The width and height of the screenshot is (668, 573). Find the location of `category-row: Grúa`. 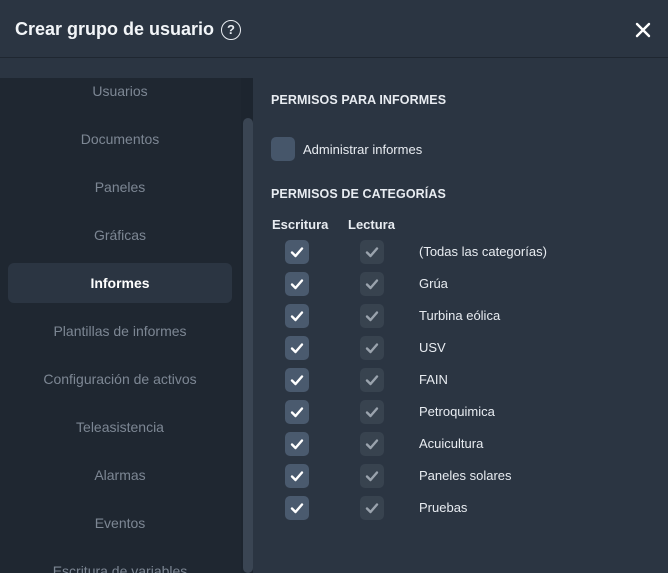

category-row: Grúa is located at coordinates (460, 284).